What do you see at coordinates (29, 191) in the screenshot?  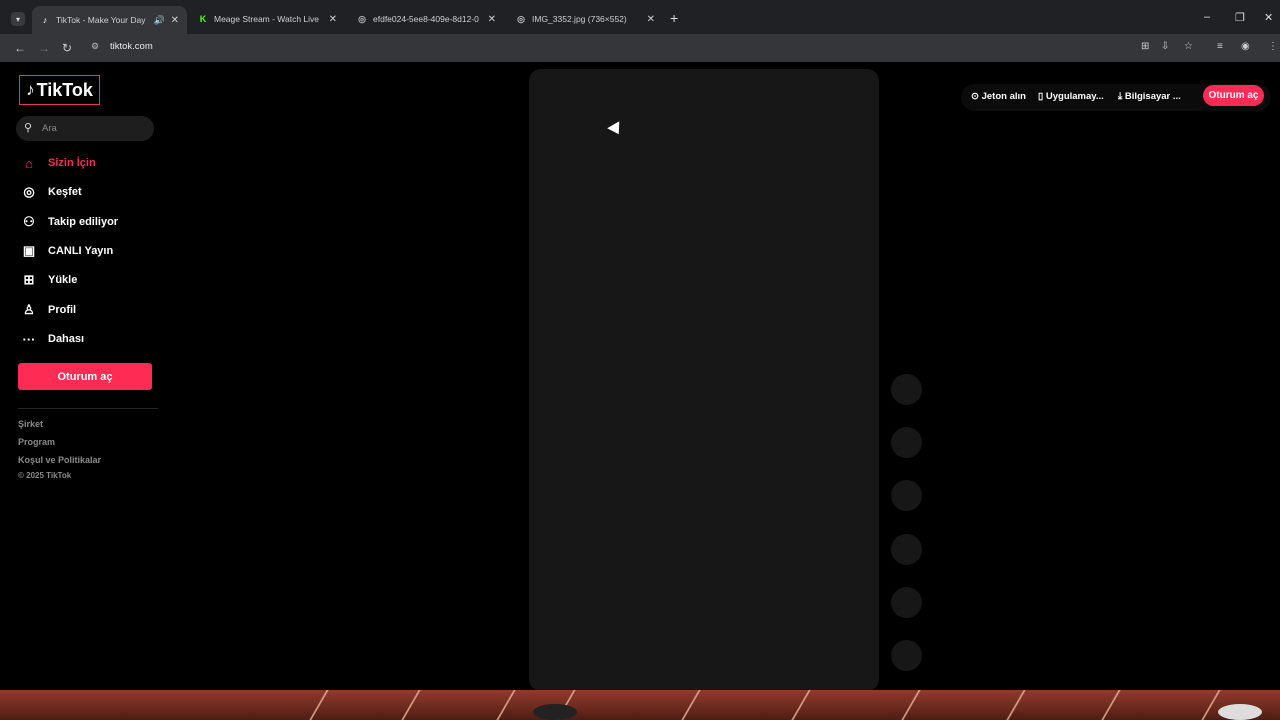 I see `compass-icon: ◎` at bounding box center [29, 191].